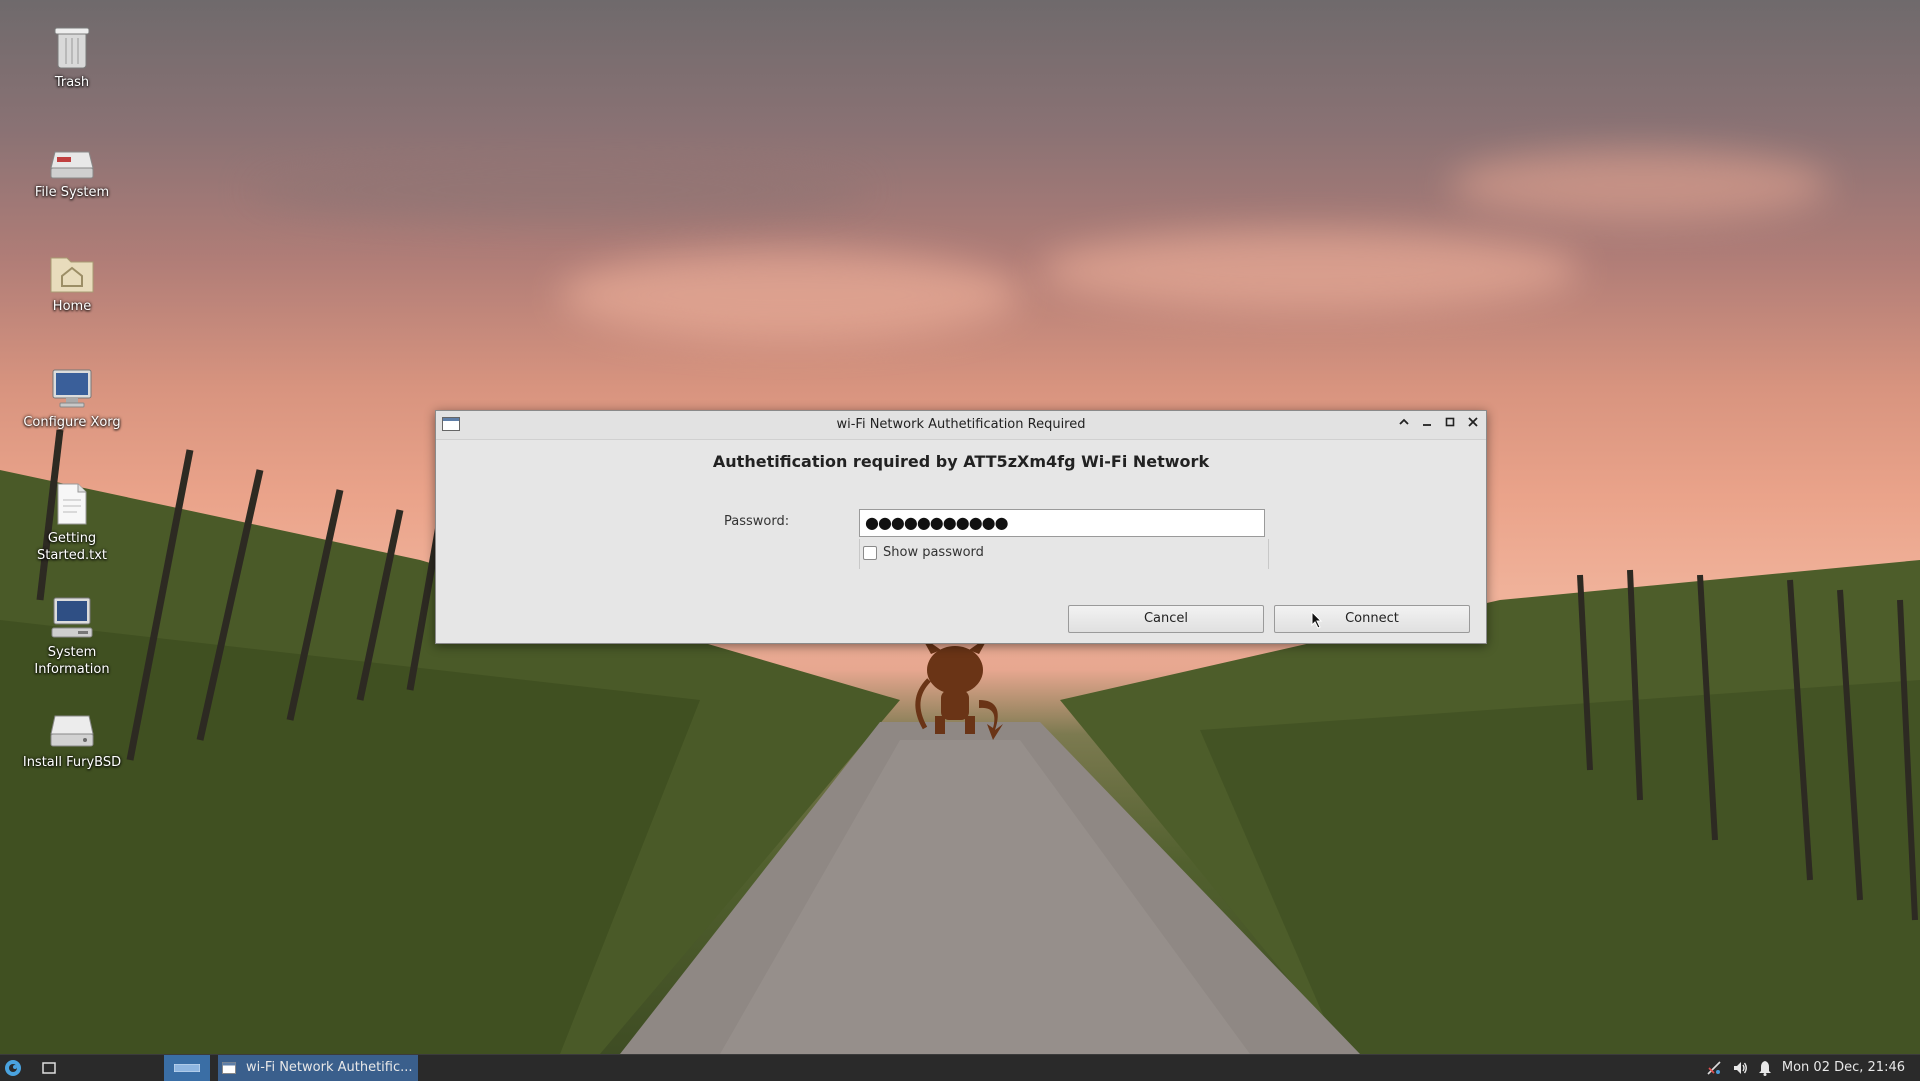 This screenshot has height=1087, width=1920. I want to click on text-file-icon, so click(72, 504).